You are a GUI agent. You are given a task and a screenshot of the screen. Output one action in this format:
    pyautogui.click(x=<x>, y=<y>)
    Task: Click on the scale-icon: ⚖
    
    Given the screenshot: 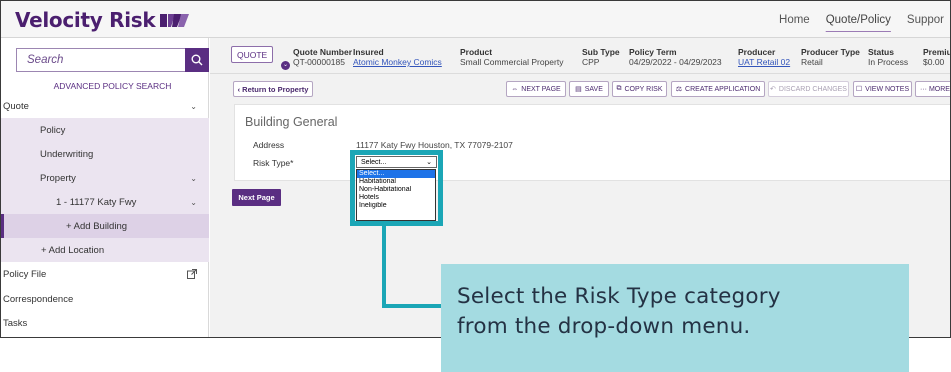 What is the action you would take?
    pyautogui.click(x=679, y=89)
    